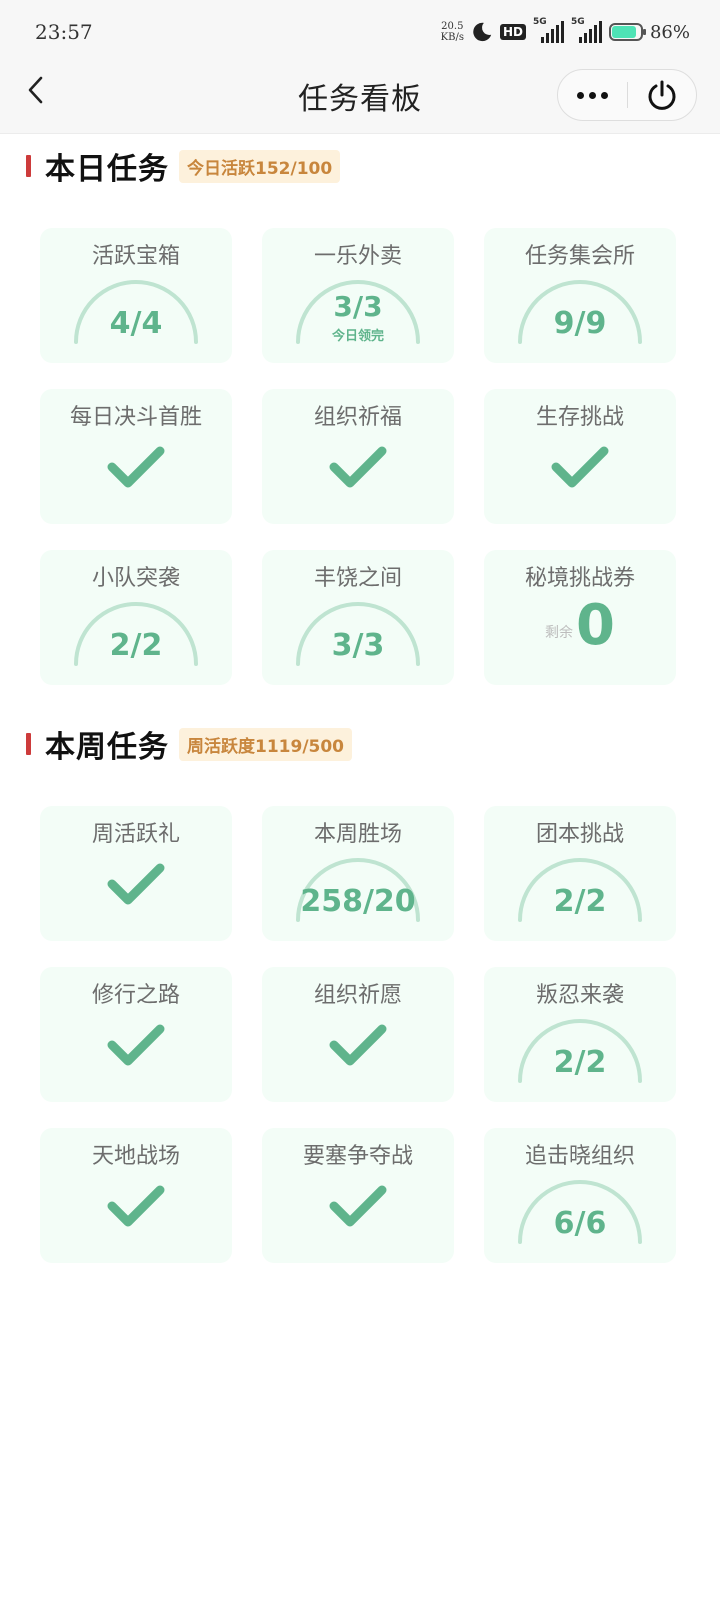  Describe the element at coordinates (586, 30) in the screenshot. I see `signal-sim2-icon: 5G` at that location.